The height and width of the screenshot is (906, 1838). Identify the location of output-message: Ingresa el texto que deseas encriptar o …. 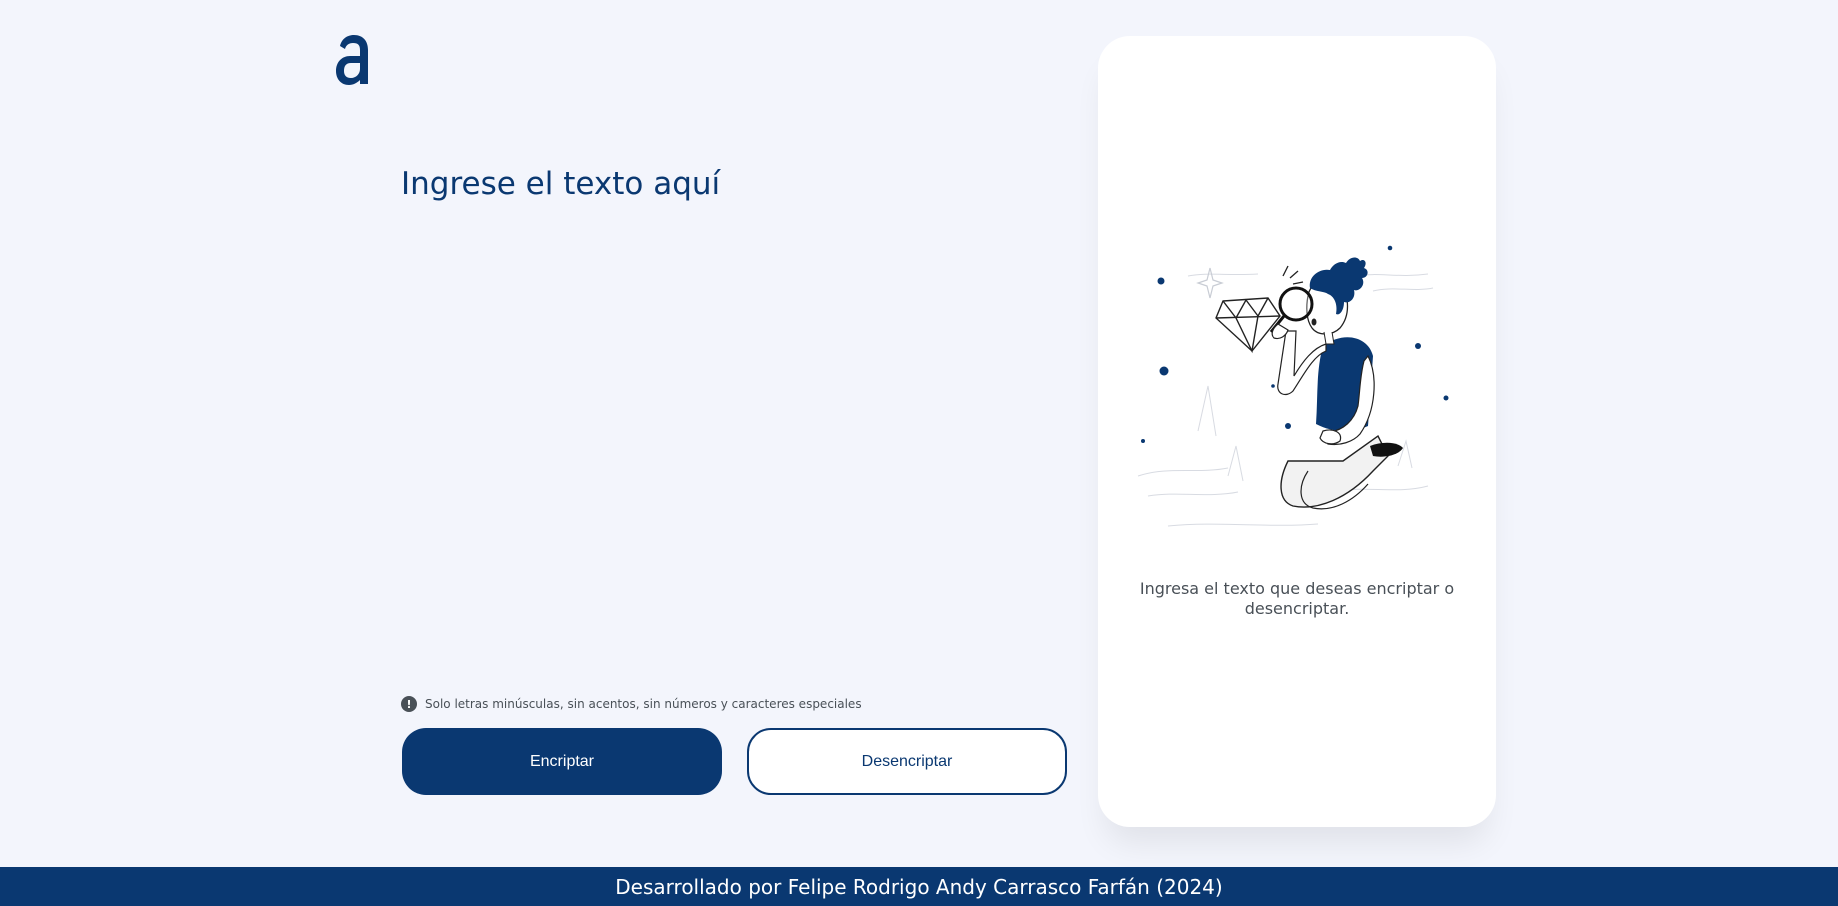
(1297, 598).